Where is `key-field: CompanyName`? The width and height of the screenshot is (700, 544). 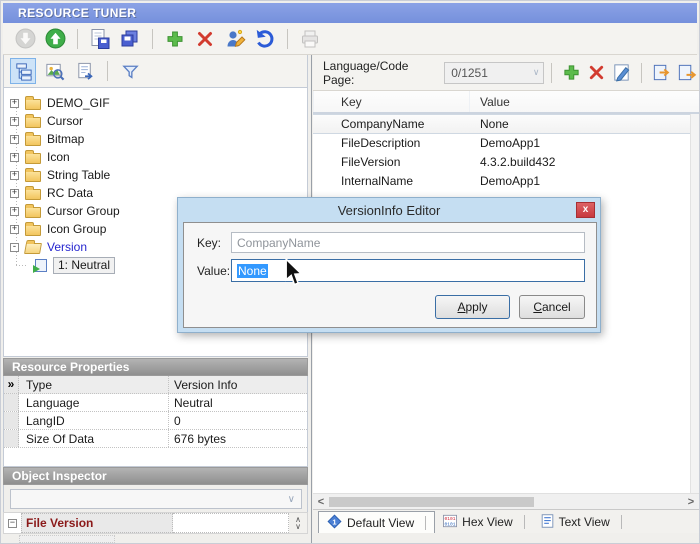
key-field: CompanyName is located at coordinates (408, 242).